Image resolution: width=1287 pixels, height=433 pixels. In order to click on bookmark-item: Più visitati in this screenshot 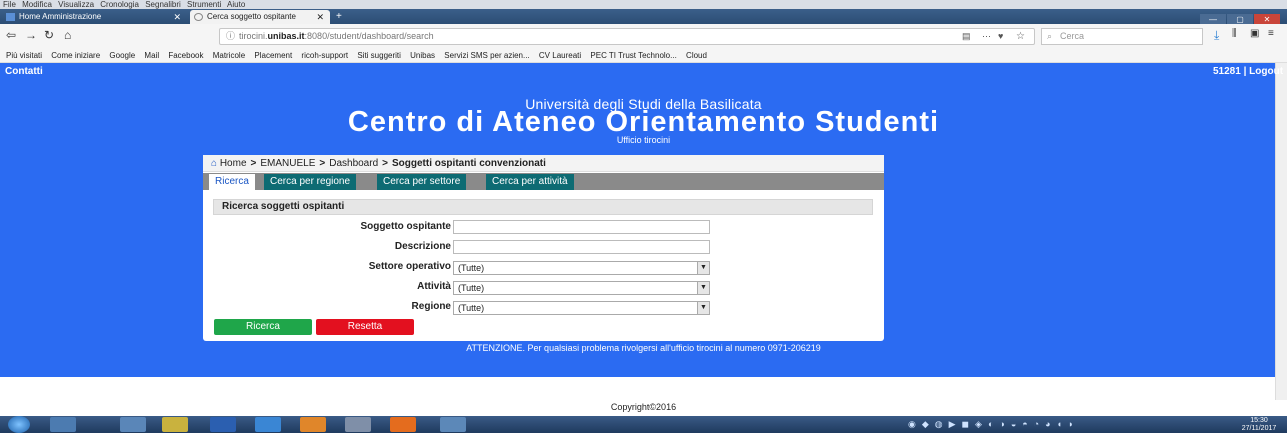, I will do `click(24, 55)`.